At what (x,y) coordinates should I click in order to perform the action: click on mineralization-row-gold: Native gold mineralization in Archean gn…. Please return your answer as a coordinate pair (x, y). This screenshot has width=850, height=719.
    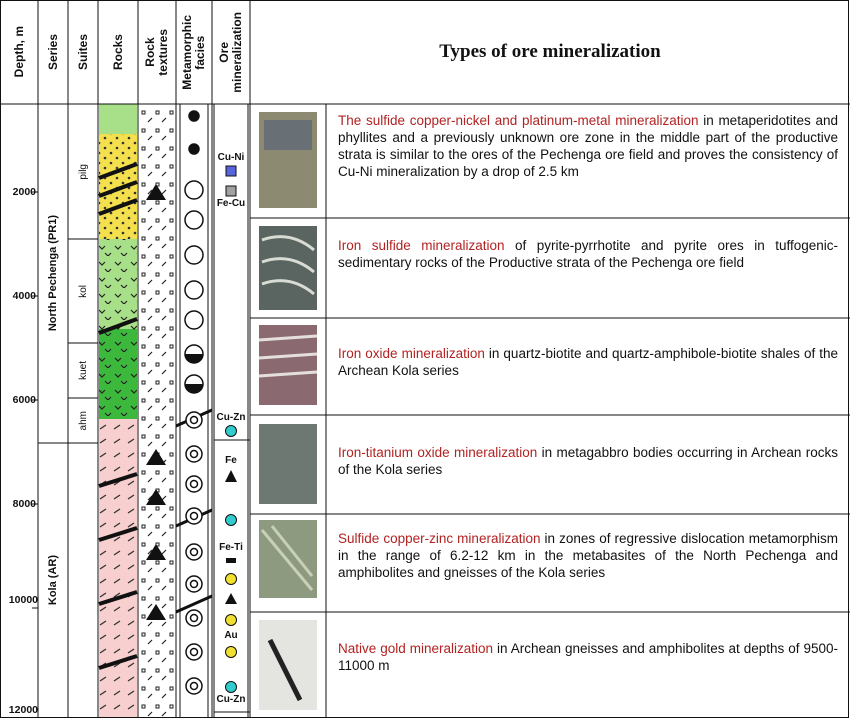
    Looking at the image, I should click on (588, 657).